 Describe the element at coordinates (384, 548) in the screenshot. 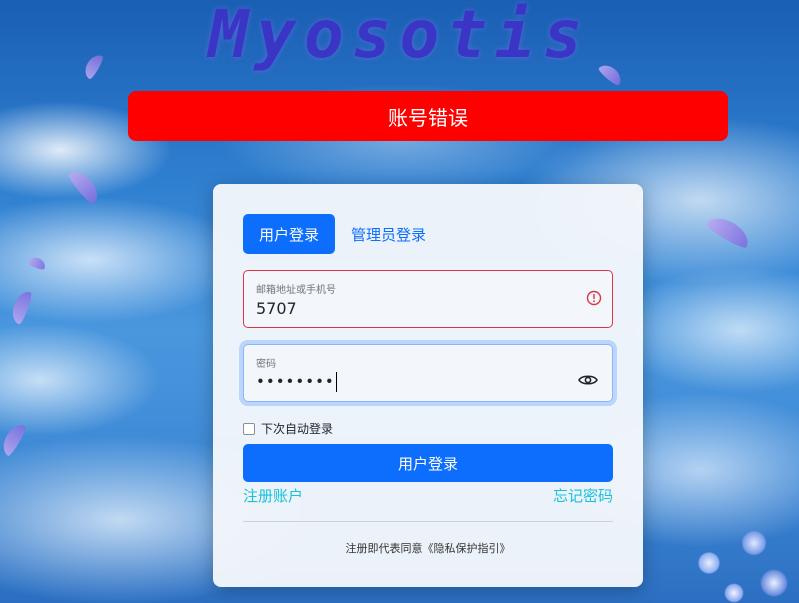

I see `agreement-text: 注册即代表同意` at that location.